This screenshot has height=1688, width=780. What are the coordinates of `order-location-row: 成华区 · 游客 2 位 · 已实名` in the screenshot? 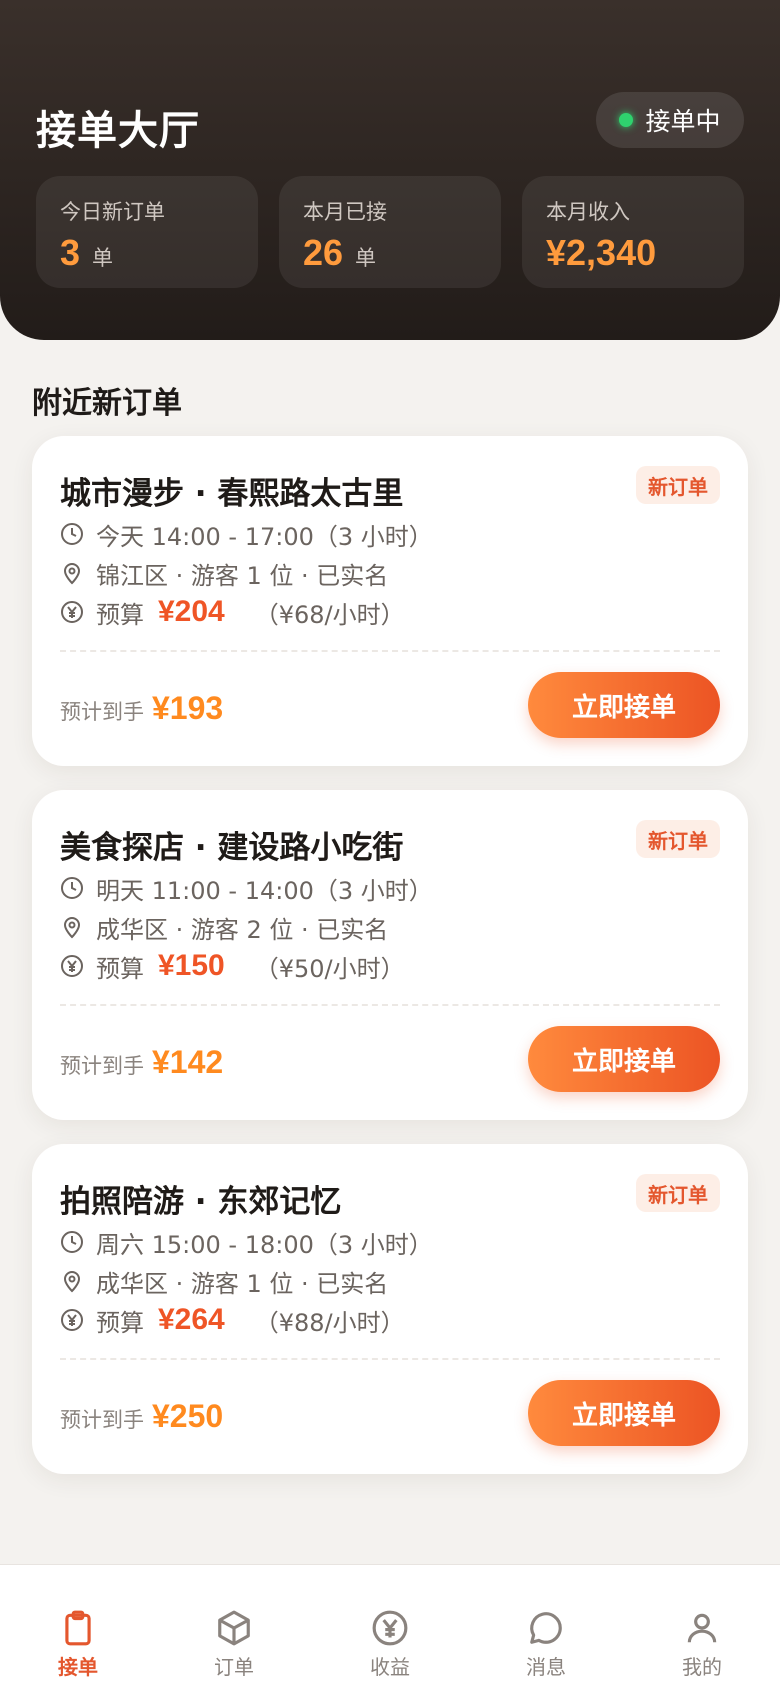 It's located at (224, 927).